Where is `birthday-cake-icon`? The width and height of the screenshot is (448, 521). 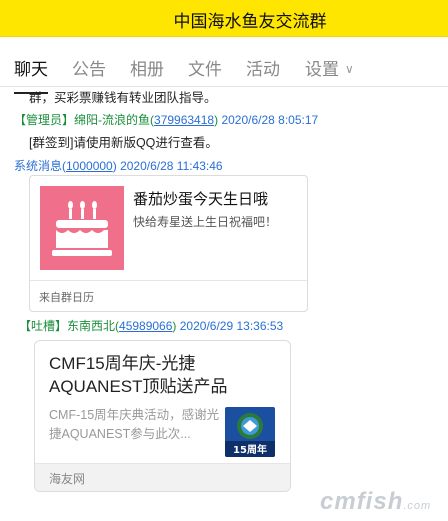
birthday-cake-icon is located at coordinates (82, 228).